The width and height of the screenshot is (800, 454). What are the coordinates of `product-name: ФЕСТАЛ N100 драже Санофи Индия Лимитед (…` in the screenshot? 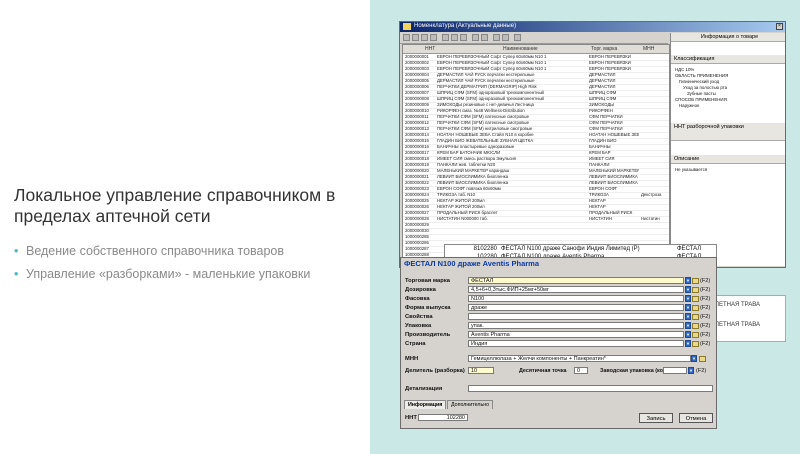 It's located at (570, 249).